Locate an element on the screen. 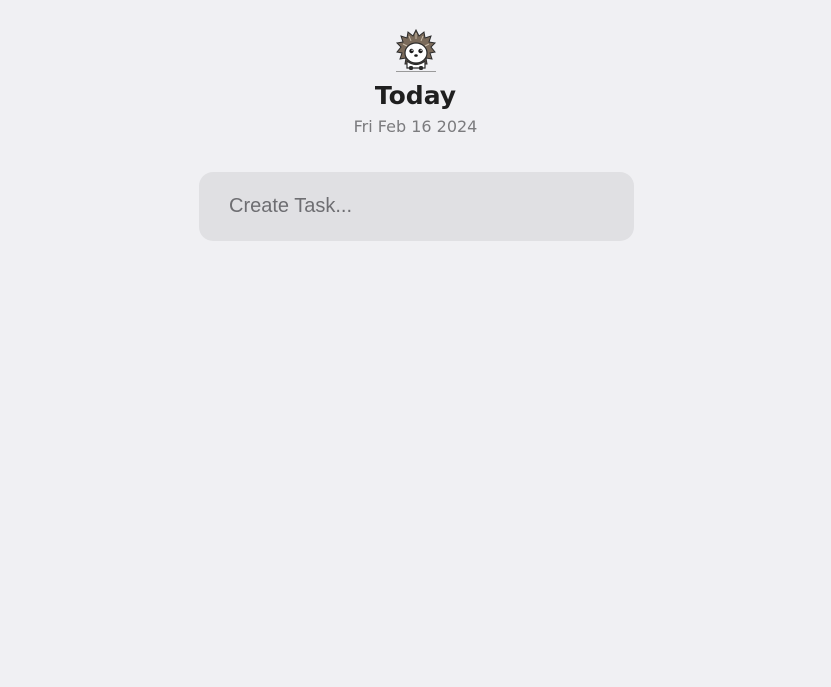  current-date: Fri Feb 16 2024 is located at coordinates (415, 126).